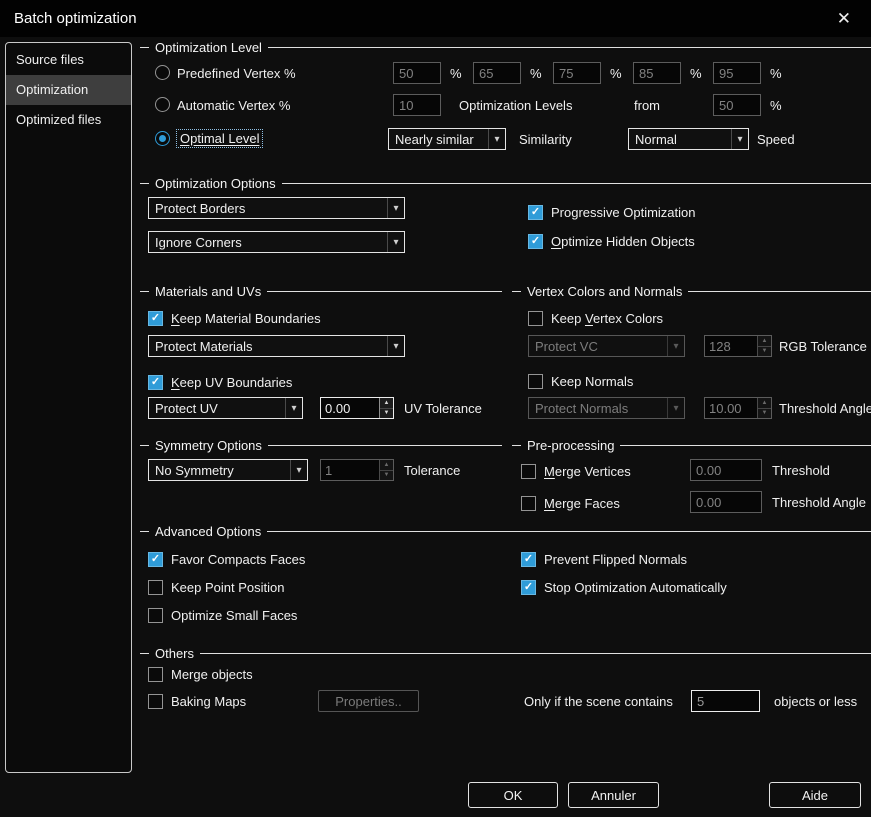 The image size is (871, 817). I want to click on predefined-value-1-input, so click(417, 73).